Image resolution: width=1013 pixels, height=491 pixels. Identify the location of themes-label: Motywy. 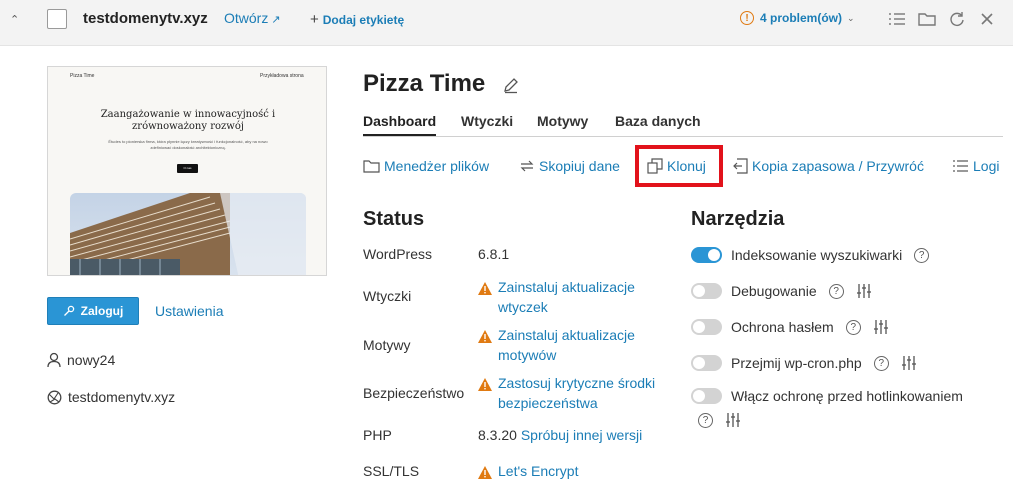
(387, 345).